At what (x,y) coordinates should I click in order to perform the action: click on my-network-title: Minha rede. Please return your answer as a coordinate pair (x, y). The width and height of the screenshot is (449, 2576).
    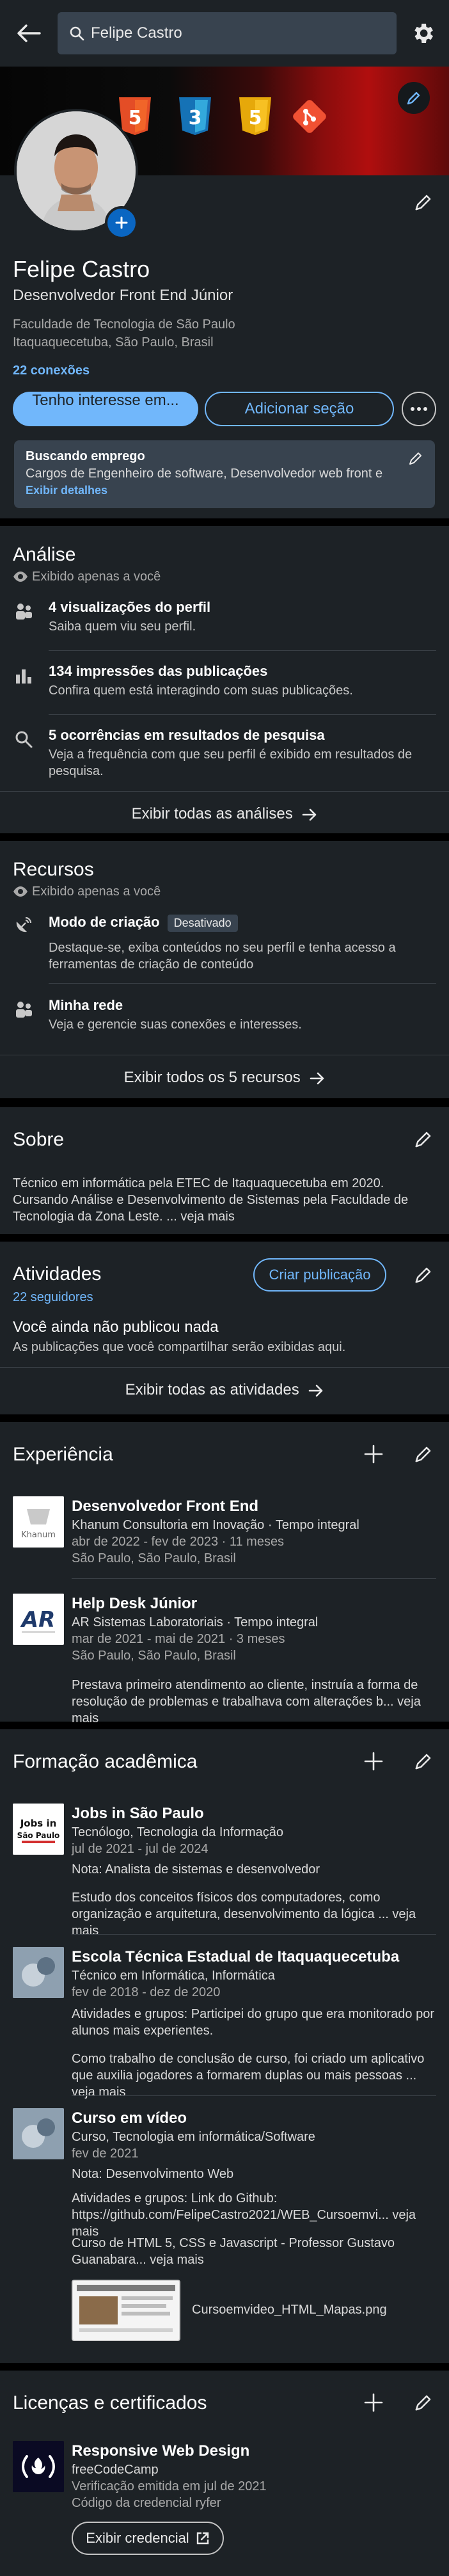
    Looking at the image, I should click on (86, 1005).